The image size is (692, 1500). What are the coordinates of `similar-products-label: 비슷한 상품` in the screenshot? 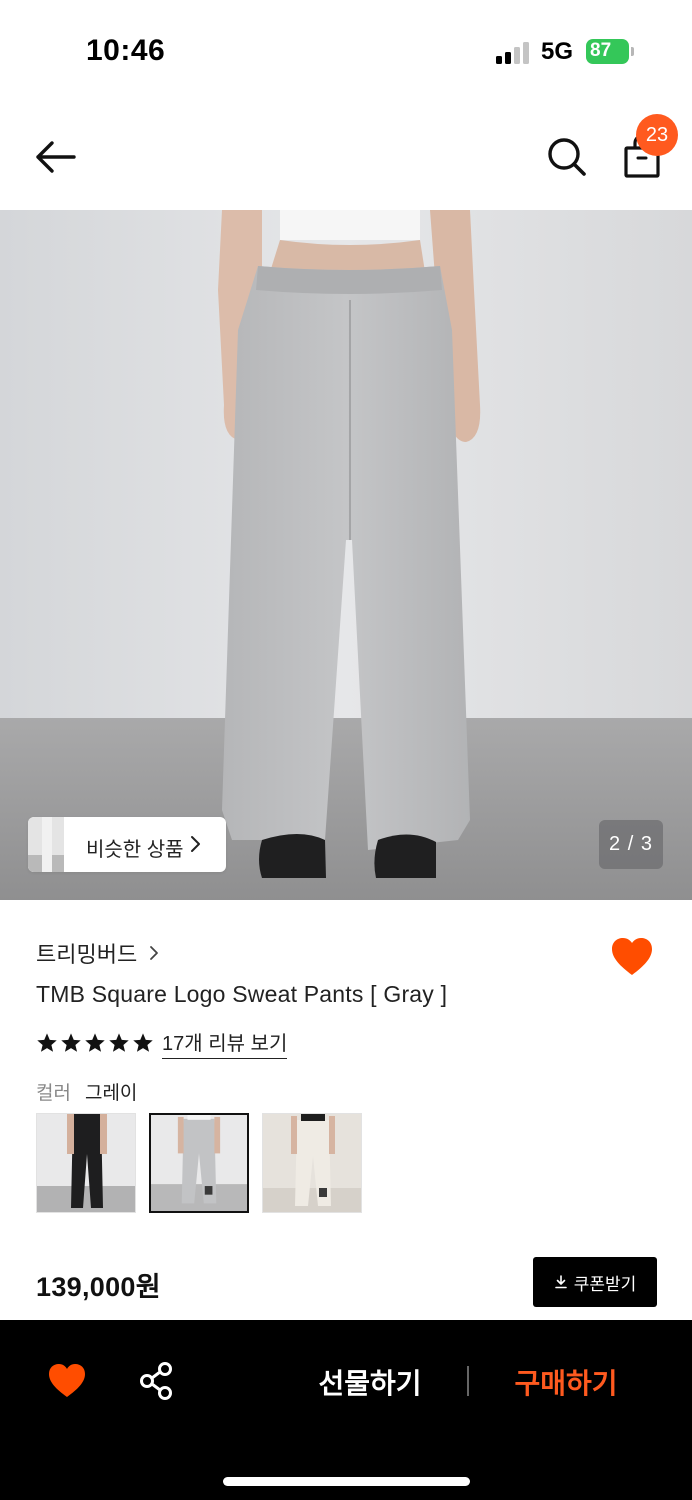 It's located at (135, 850).